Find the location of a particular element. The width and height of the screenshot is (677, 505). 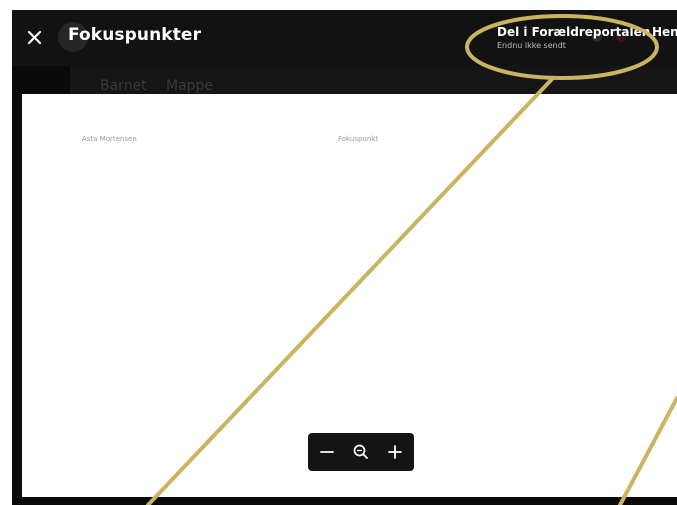

zoom-toolbar is located at coordinates (361, 452).